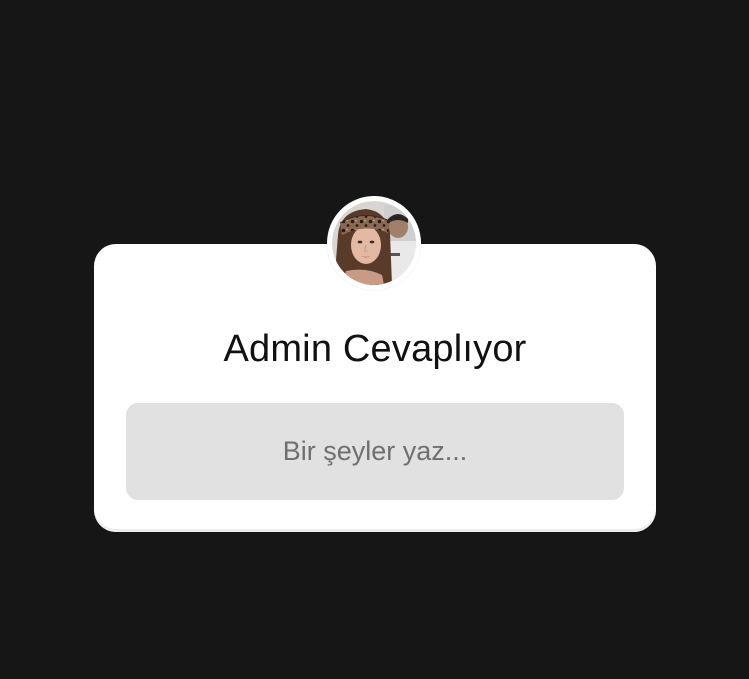  Describe the element at coordinates (375, 451) in the screenshot. I see `reply-input` at that location.